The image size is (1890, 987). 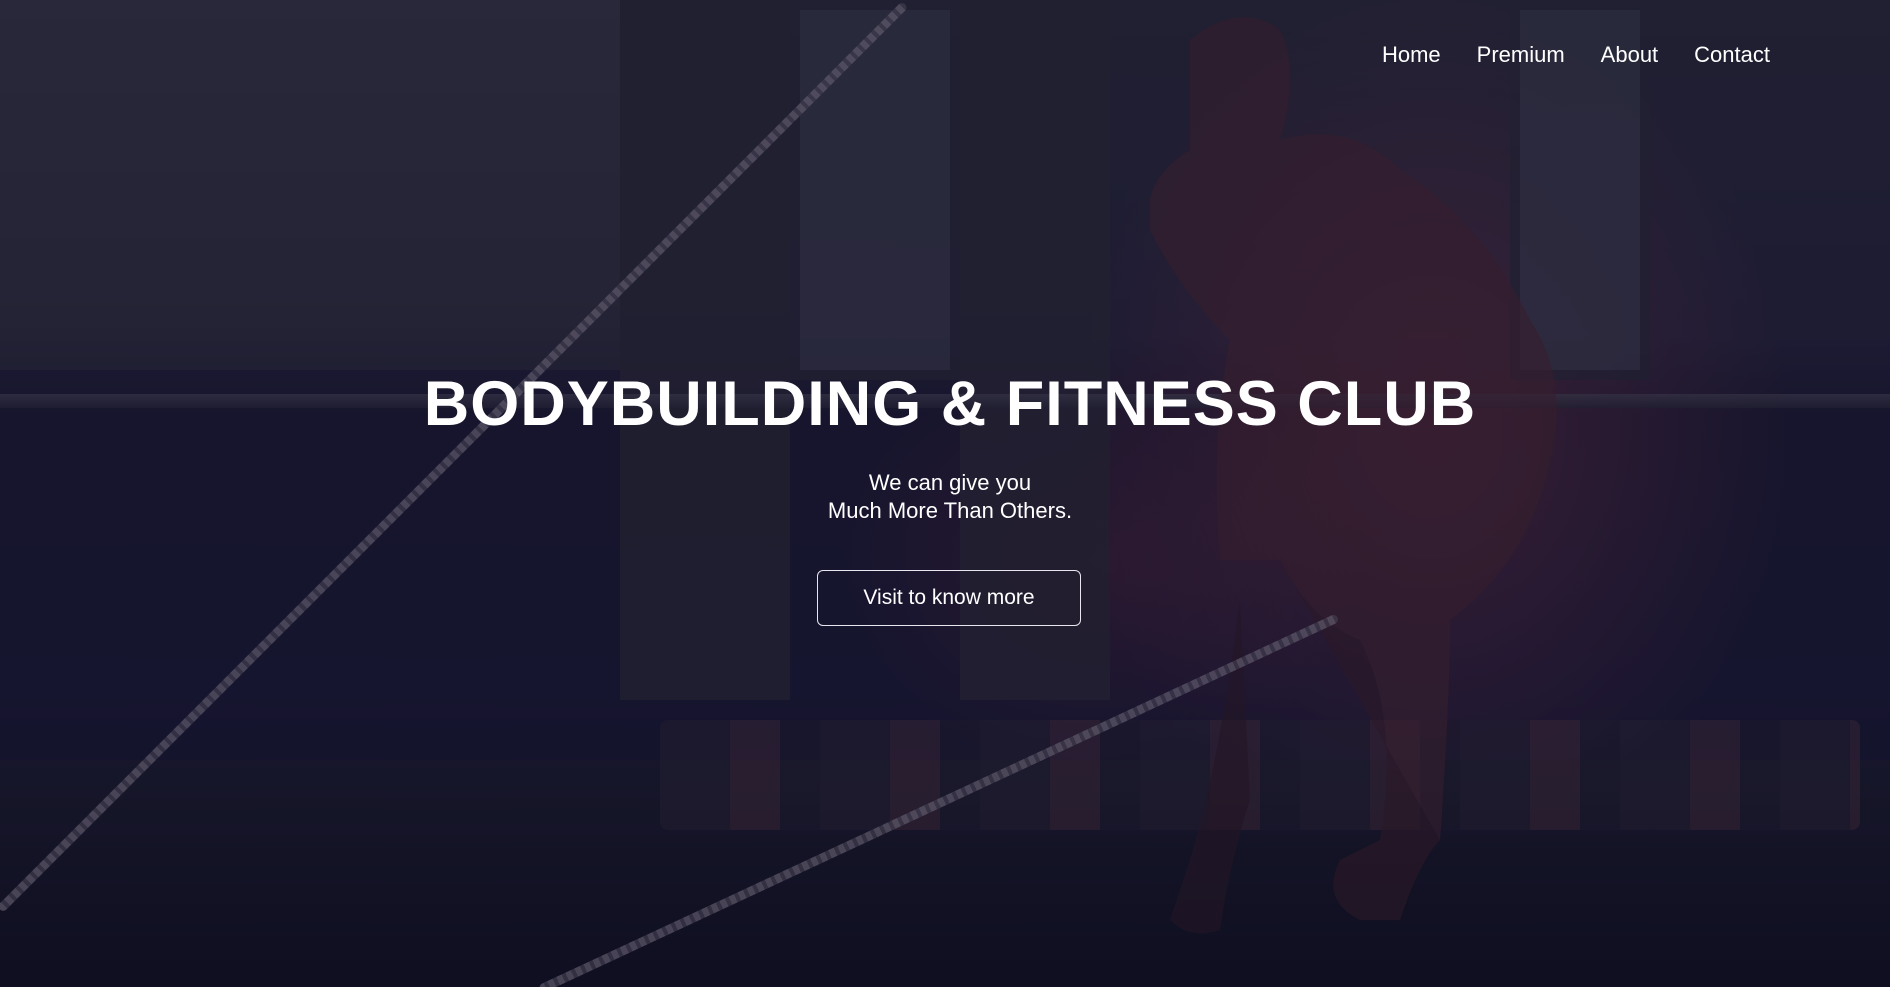 I want to click on visit-to-know-more-button: Visit to know more, so click(x=949, y=598).